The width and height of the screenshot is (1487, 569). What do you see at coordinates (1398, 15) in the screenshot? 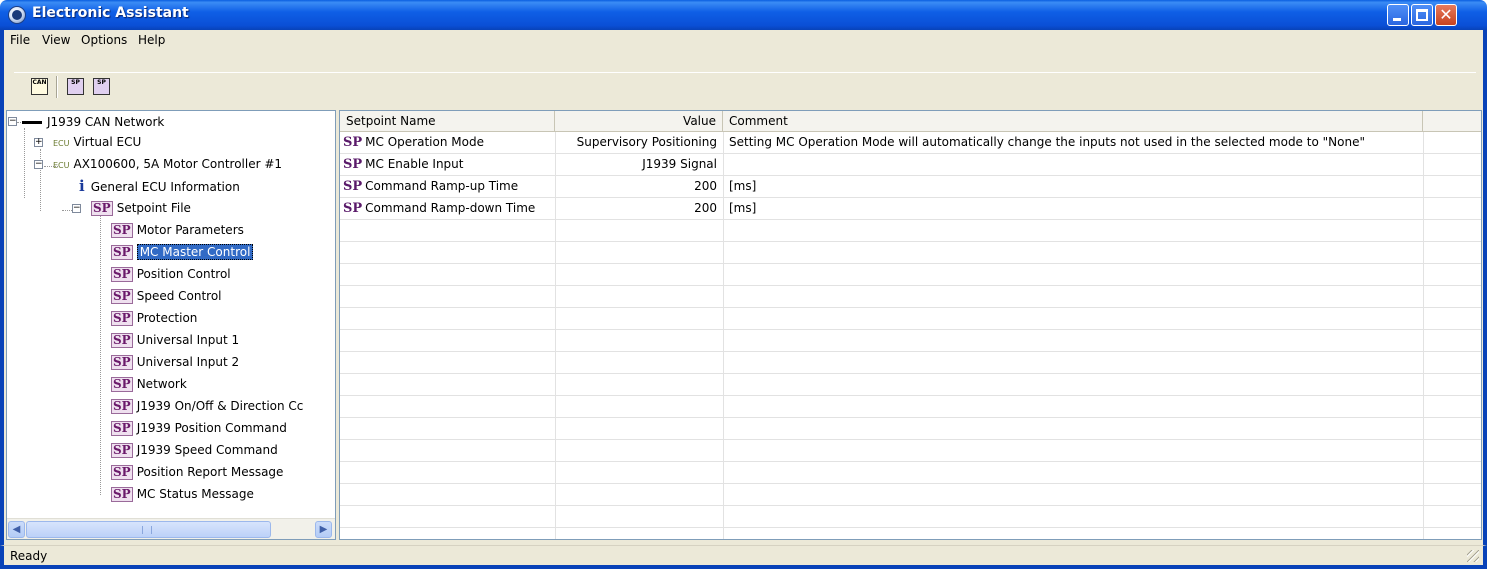
I see `minimize-button` at bounding box center [1398, 15].